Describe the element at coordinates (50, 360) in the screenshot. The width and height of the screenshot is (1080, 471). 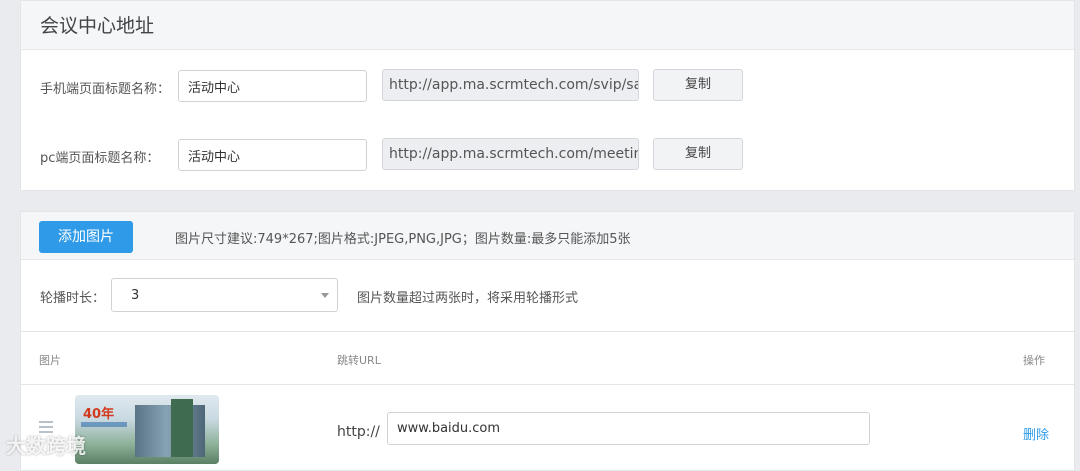
I see `column-header-image: 图片` at that location.